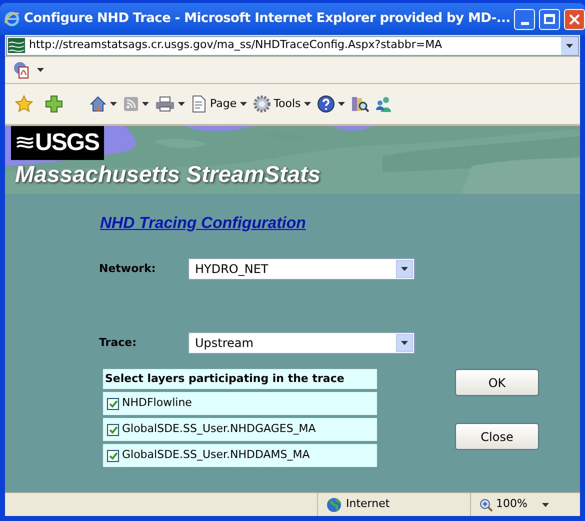 The height and width of the screenshot is (521, 585). What do you see at coordinates (203, 224) in the screenshot?
I see `page-heading-link: NHD Tracing Configuration` at bounding box center [203, 224].